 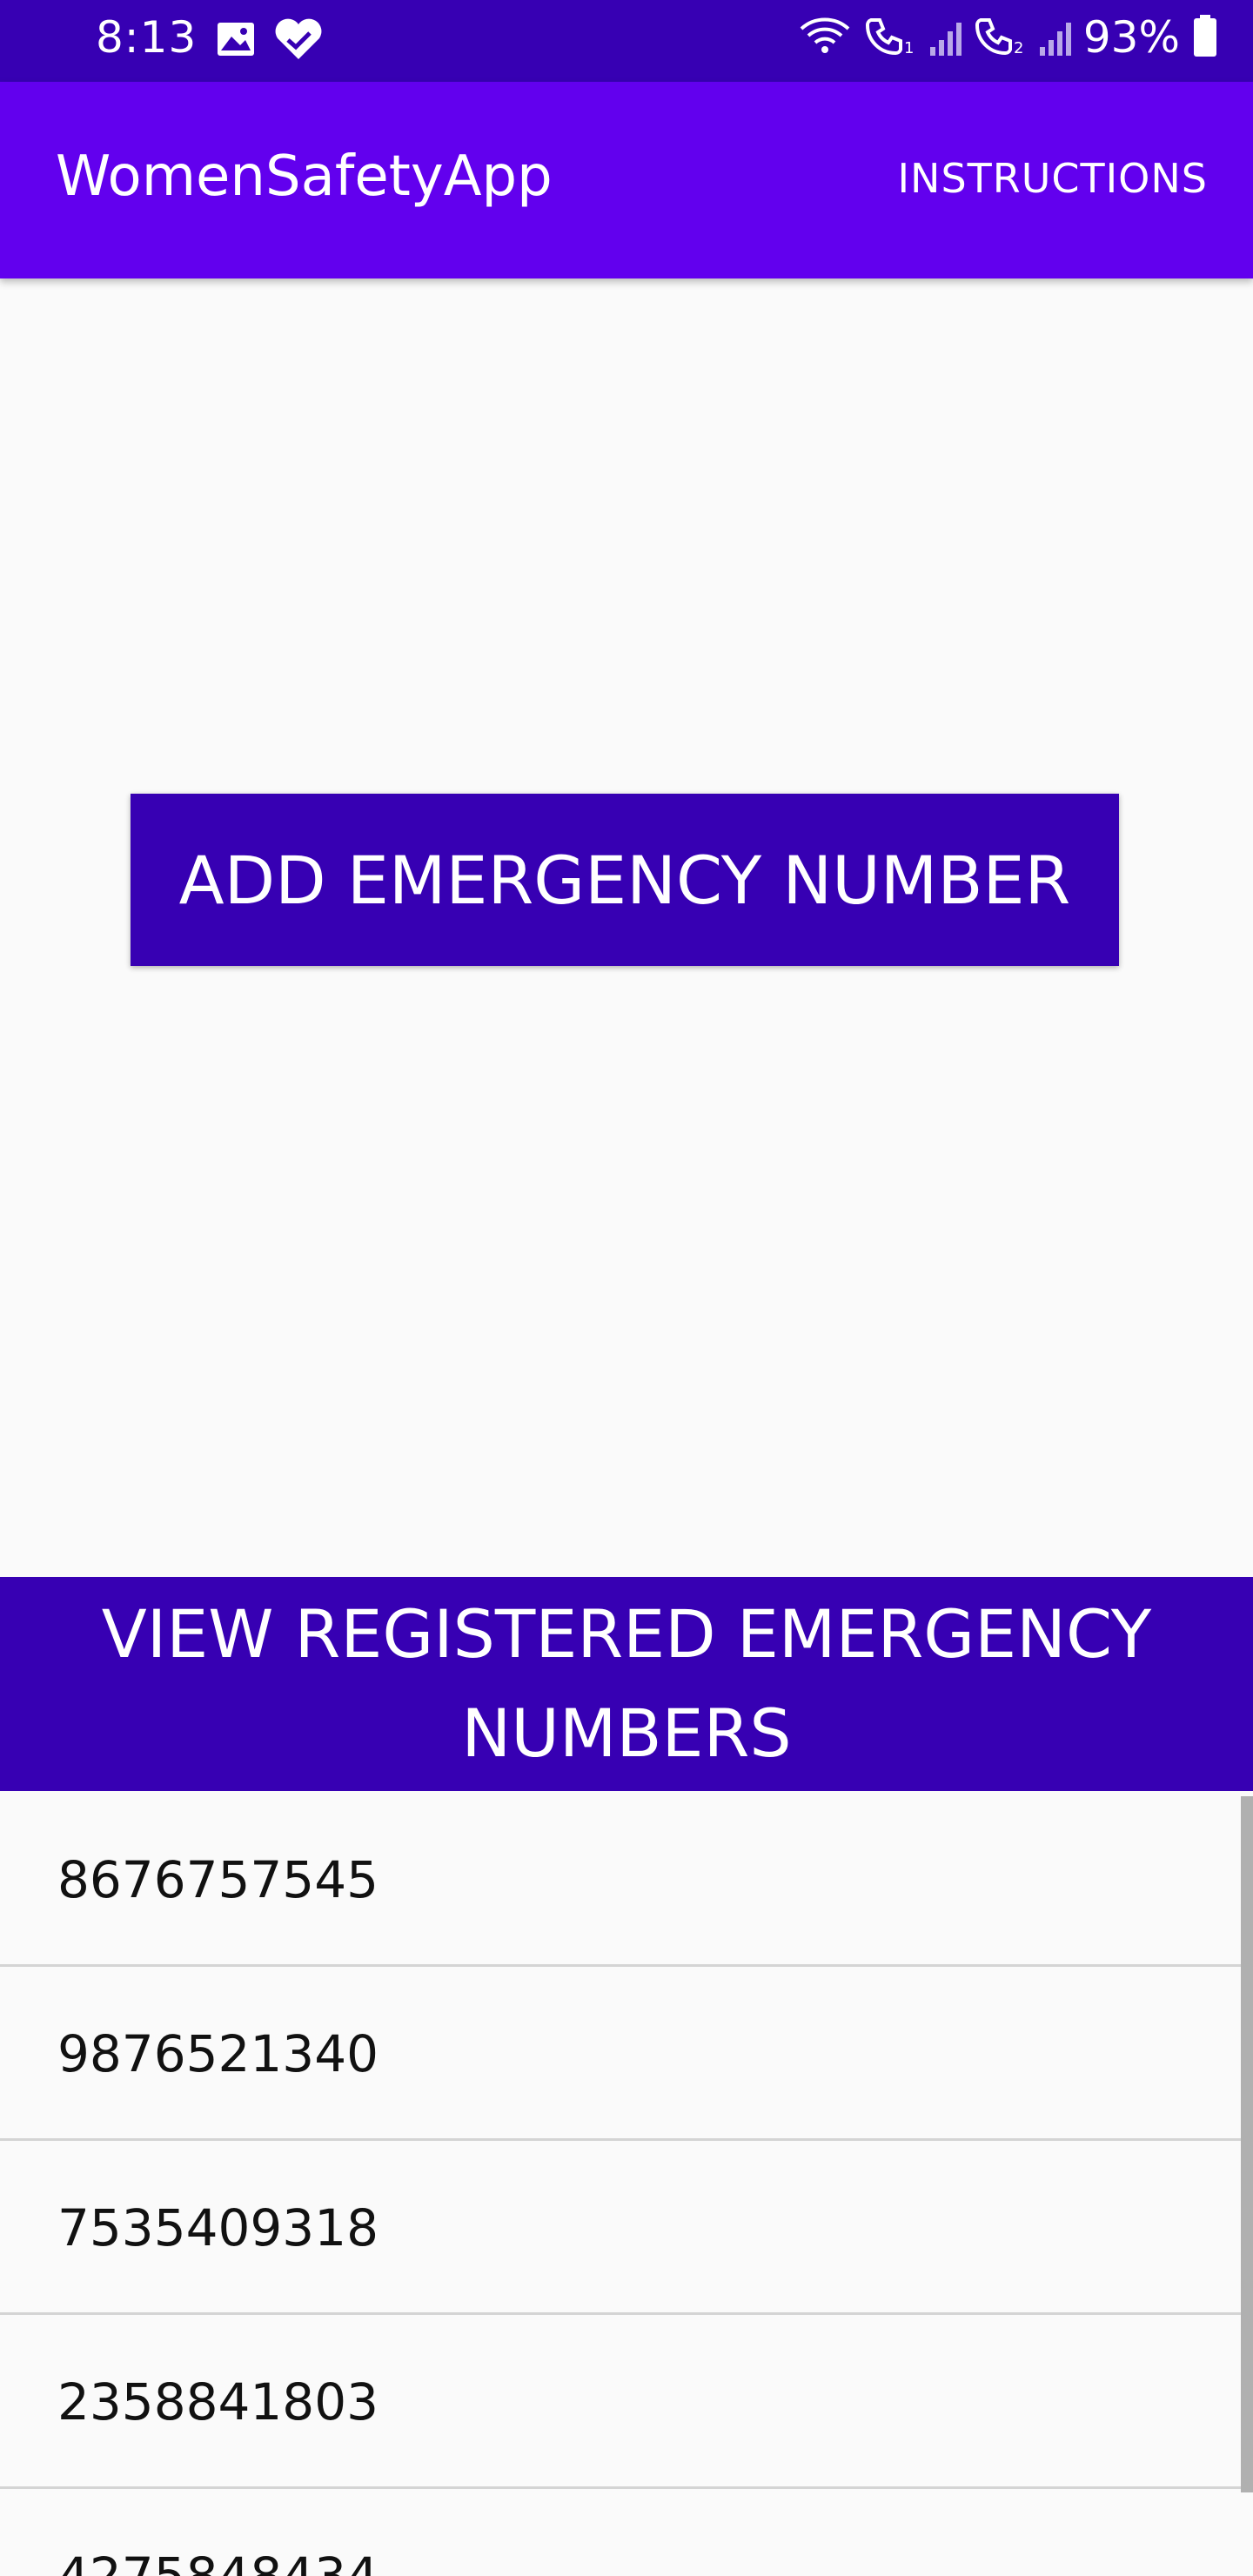 What do you see at coordinates (1018, 48) in the screenshot?
I see `svg-text: 2` at bounding box center [1018, 48].